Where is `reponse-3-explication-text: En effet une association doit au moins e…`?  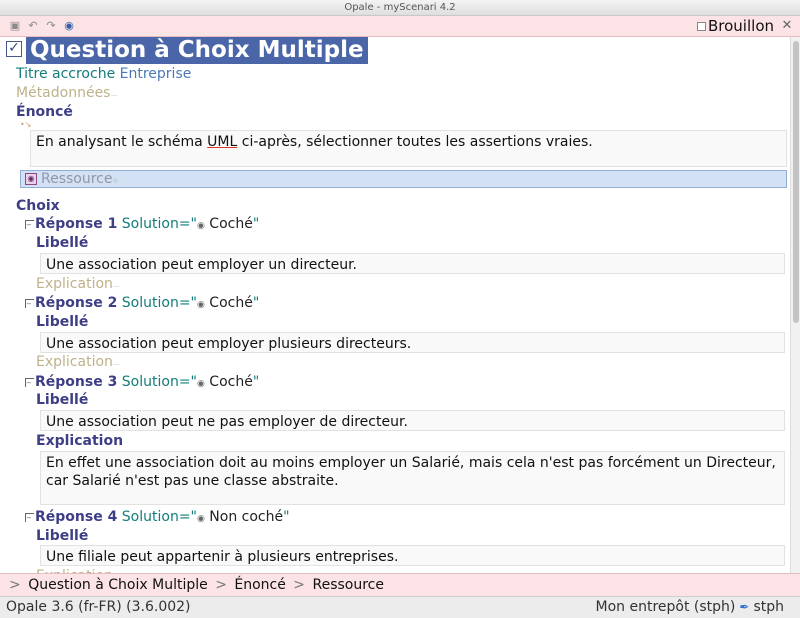
reponse-3-explication-text: En effet une association doit au moins e… is located at coordinates (412, 478).